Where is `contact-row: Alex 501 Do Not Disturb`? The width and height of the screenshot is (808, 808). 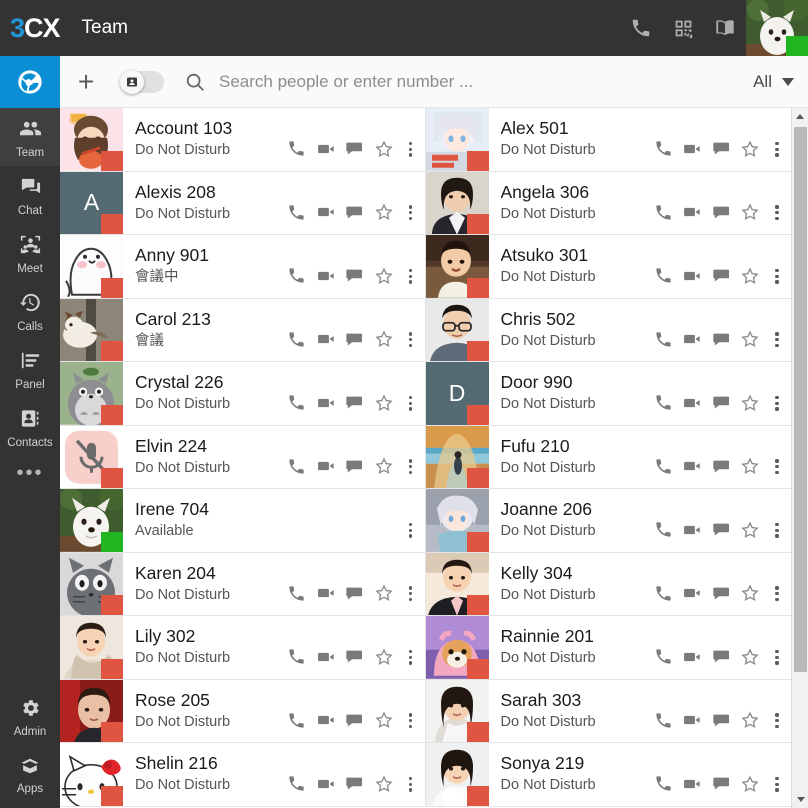
contact-row: Alex 501 Do Not Disturb is located at coordinates (608, 140).